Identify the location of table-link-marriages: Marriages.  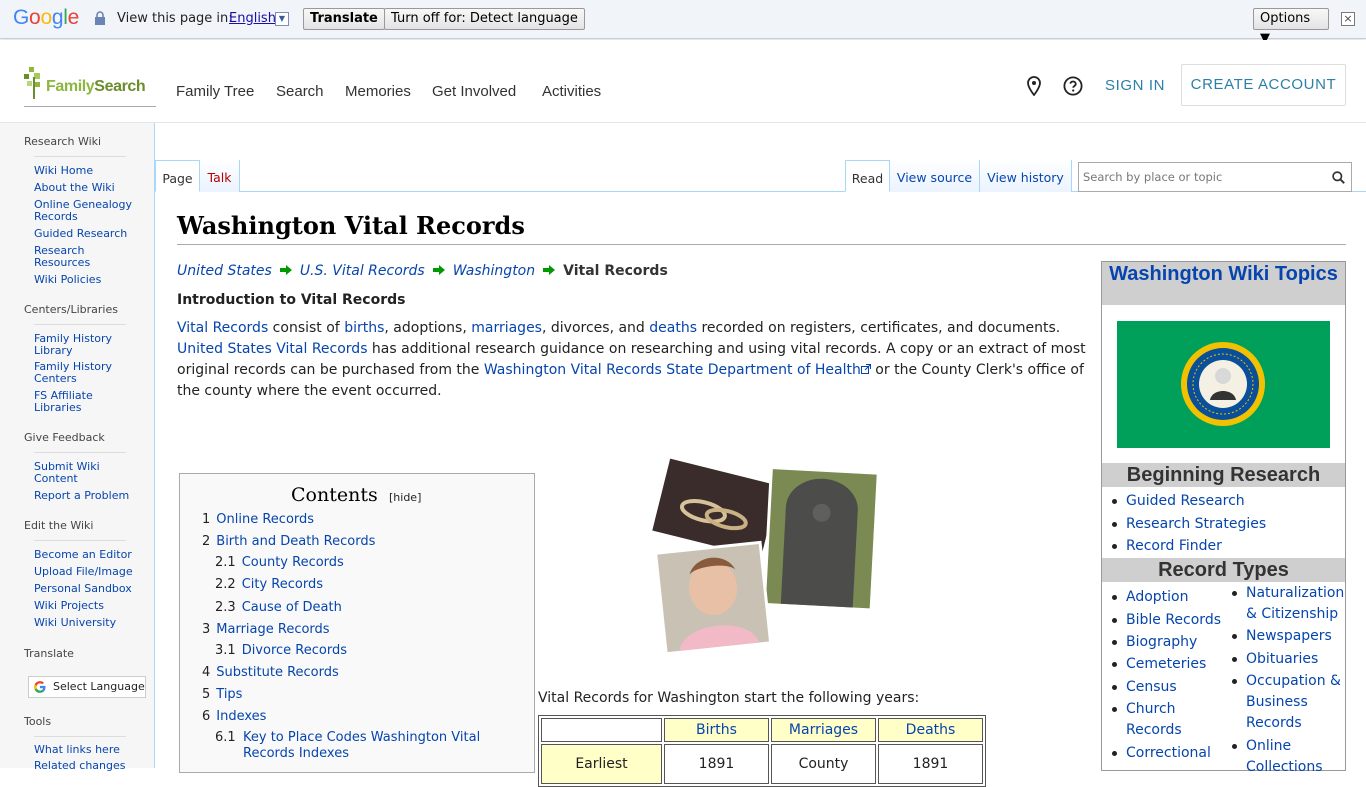
(823, 730).